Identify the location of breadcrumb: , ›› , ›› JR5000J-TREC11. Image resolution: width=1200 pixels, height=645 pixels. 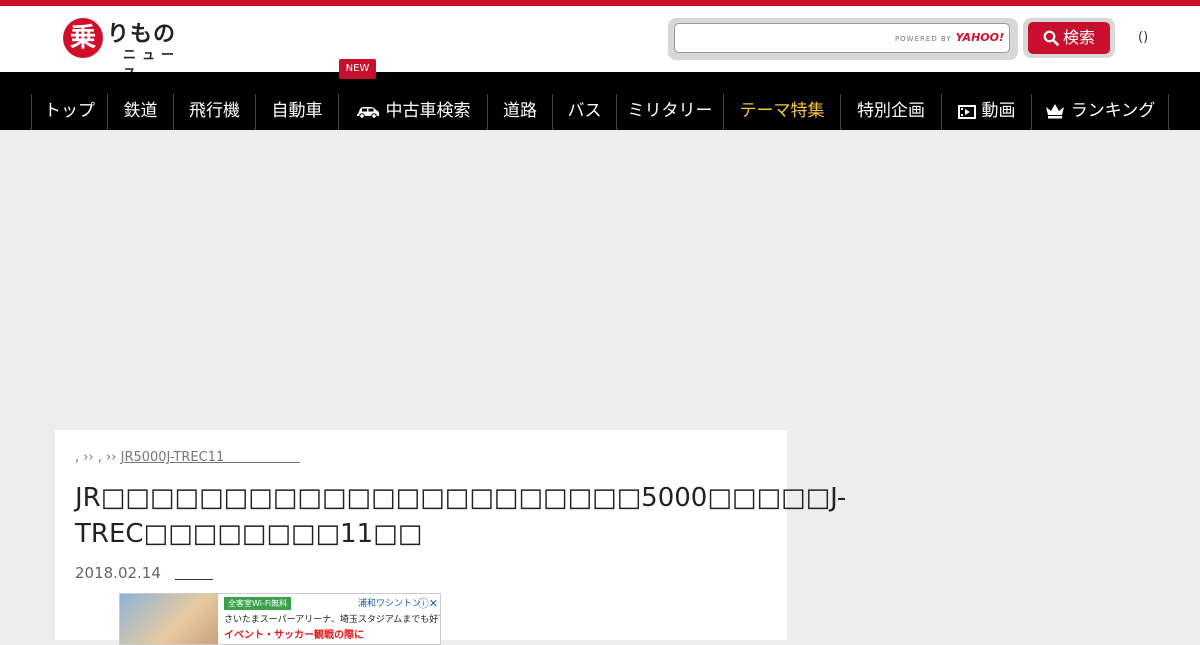
(188, 457).